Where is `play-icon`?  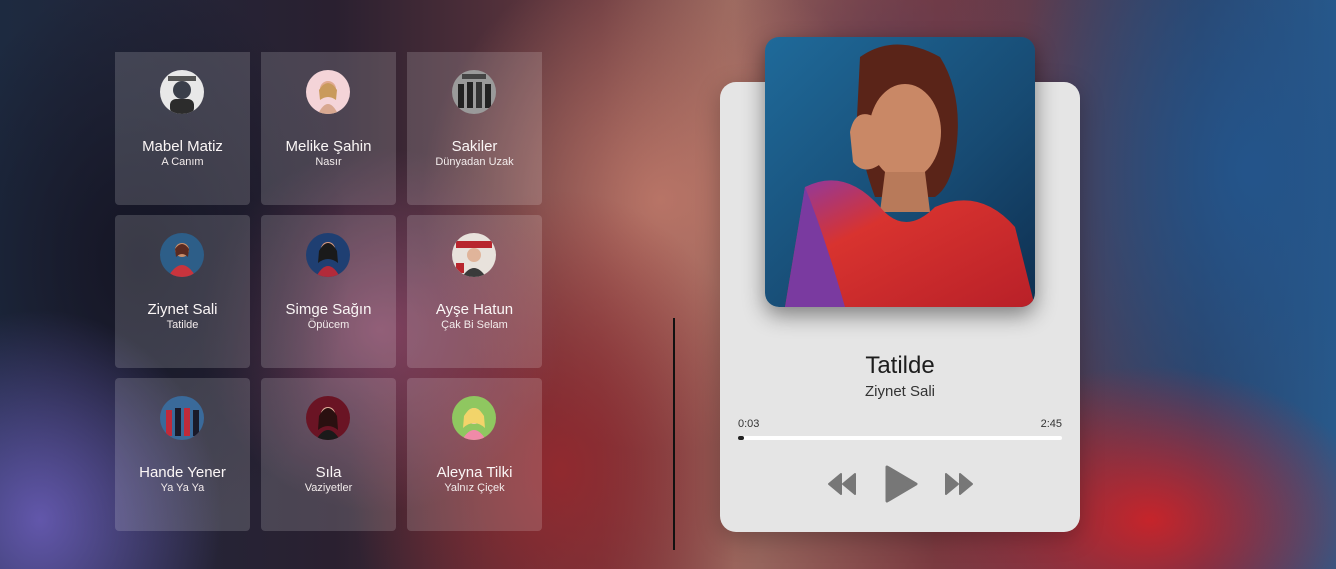
play-icon is located at coordinates (901, 484).